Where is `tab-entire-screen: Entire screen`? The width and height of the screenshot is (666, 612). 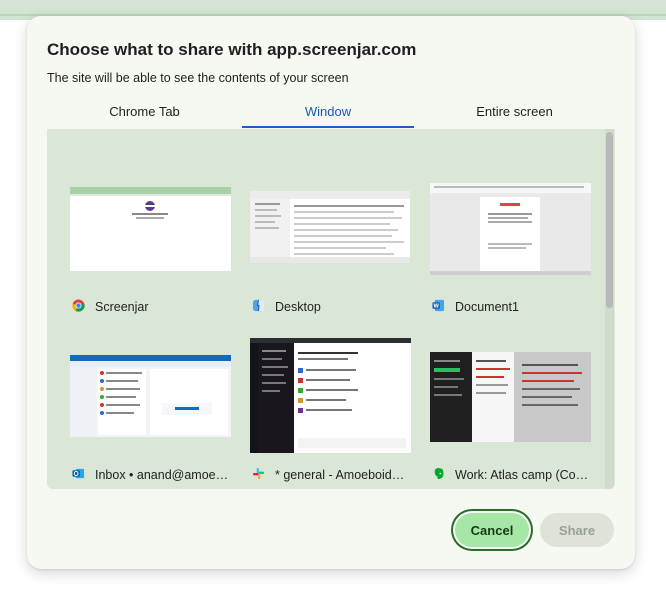
tab-entire-screen: Entire screen is located at coordinates (514, 113).